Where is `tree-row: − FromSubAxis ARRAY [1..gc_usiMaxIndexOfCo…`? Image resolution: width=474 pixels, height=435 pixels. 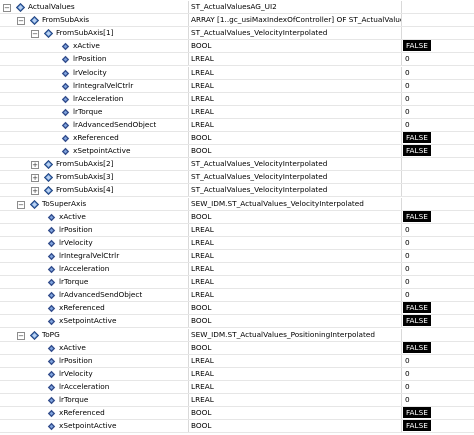
tree-row: − FromSubAxis ARRAY [1..gc_usiMaxIndexOfCo… is located at coordinates (237, 21).